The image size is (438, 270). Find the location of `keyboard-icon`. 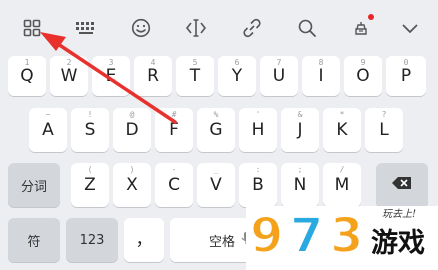

keyboard-icon is located at coordinates (86, 28).